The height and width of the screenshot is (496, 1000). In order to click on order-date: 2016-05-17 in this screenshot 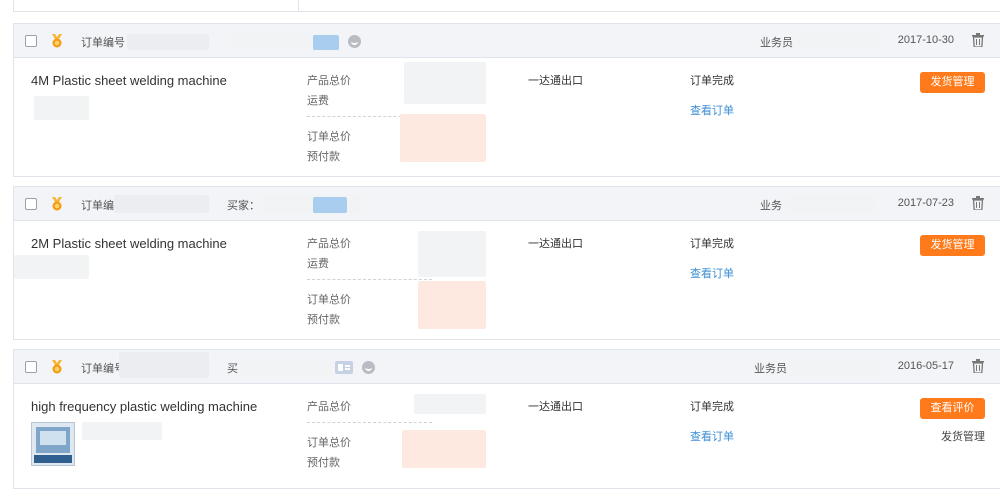, I will do `click(925, 366)`.